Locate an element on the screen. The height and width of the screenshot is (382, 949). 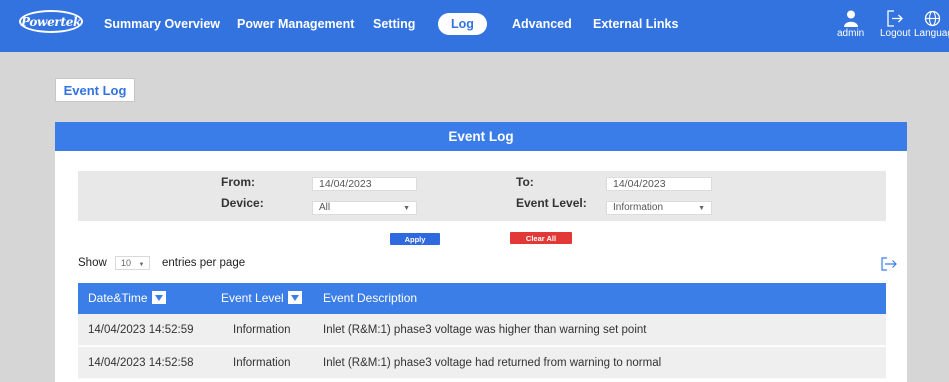
nav-log: Log is located at coordinates (462, 24).